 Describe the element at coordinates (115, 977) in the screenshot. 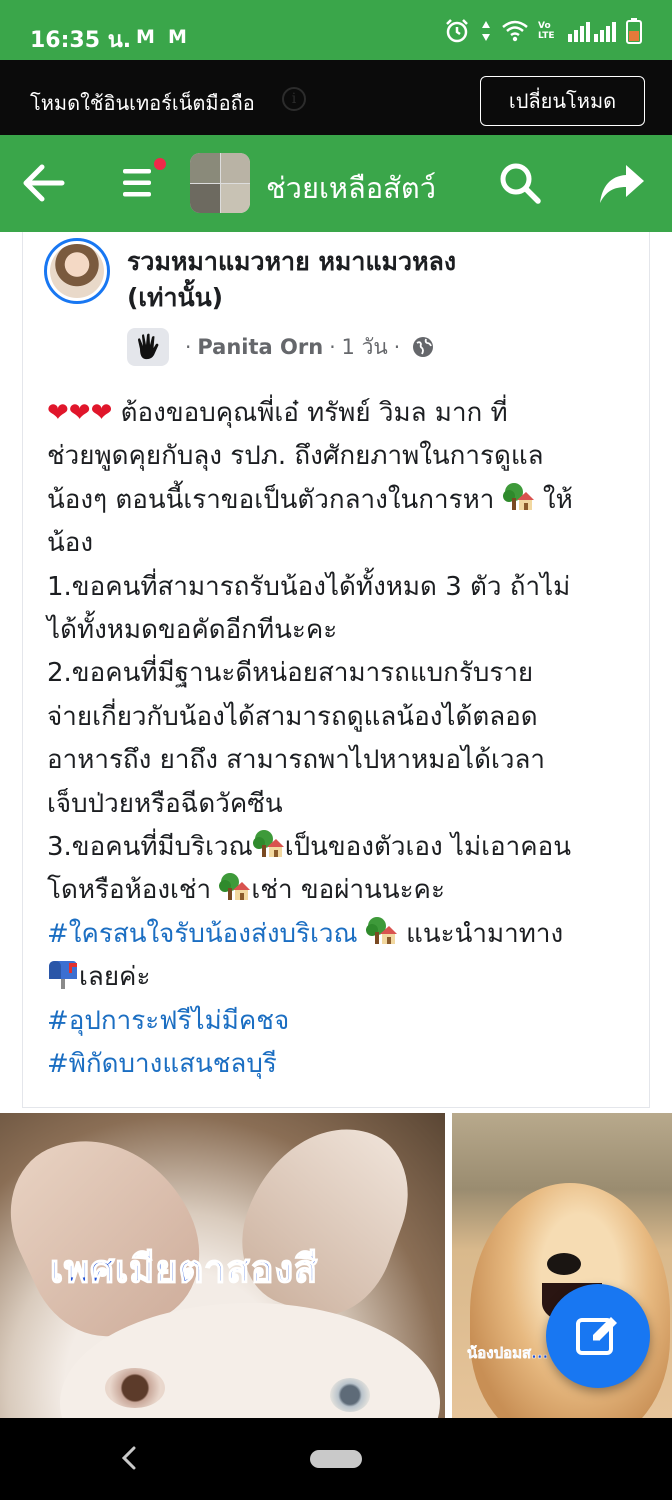

I see `post-text-line: เลยค่ะ` at that location.